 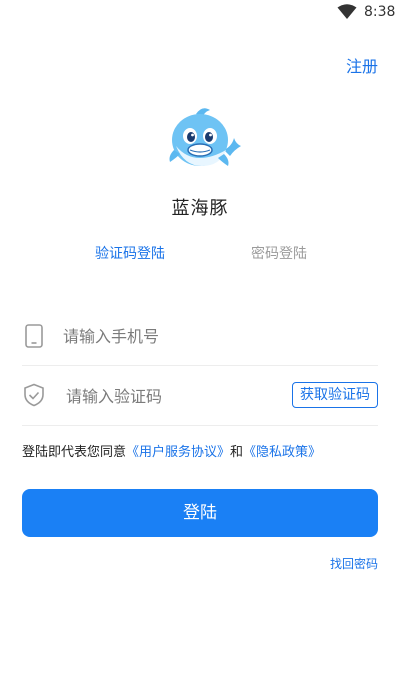 I want to click on get-code-button: 获取验证码, so click(x=335, y=395).